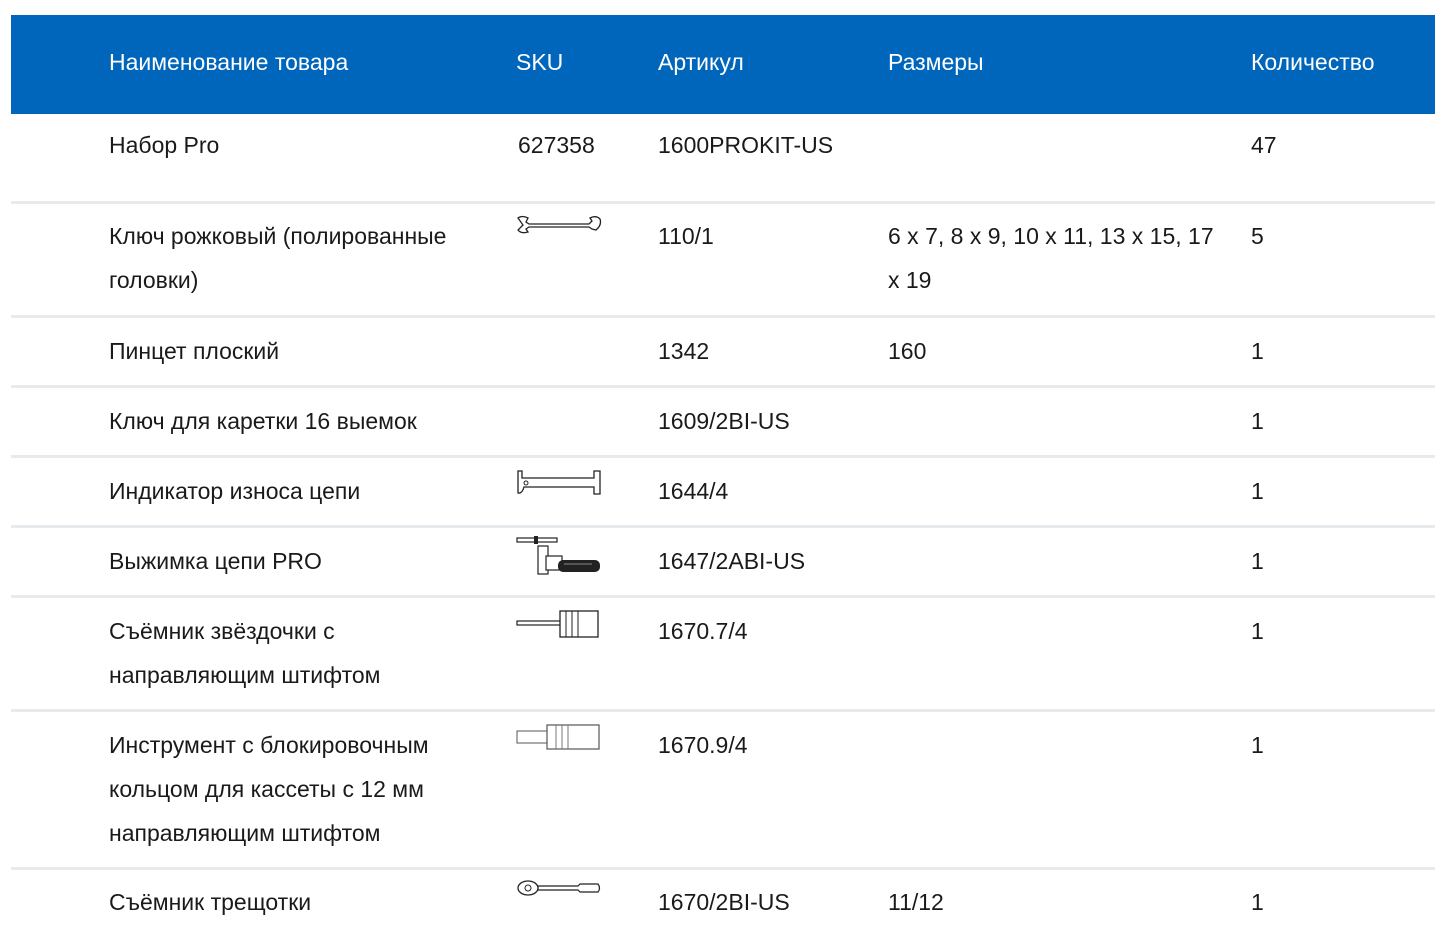 This screenshot has width=1435, height=940. Describe the element at coordinates (1313, 62) in the screenshot. I see `header-qty: Количество` at that location.